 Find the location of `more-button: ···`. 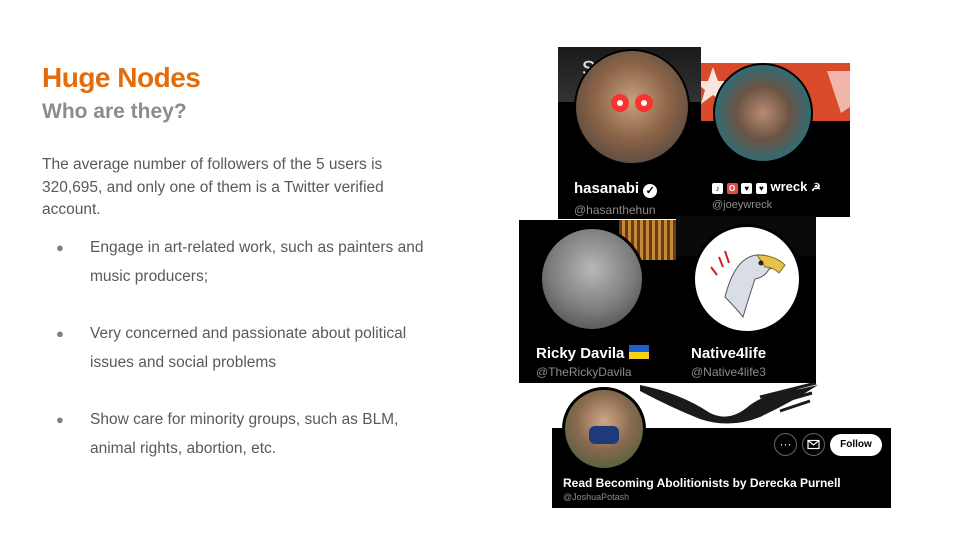

more-button: ··· is located at coordinates (785, 444).